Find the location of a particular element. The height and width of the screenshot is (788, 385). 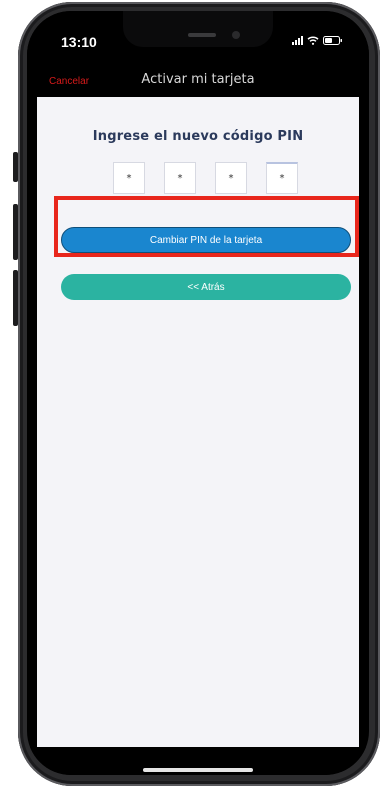

page-title: Activar mi tarjeta is located at coordinates (198, 79).